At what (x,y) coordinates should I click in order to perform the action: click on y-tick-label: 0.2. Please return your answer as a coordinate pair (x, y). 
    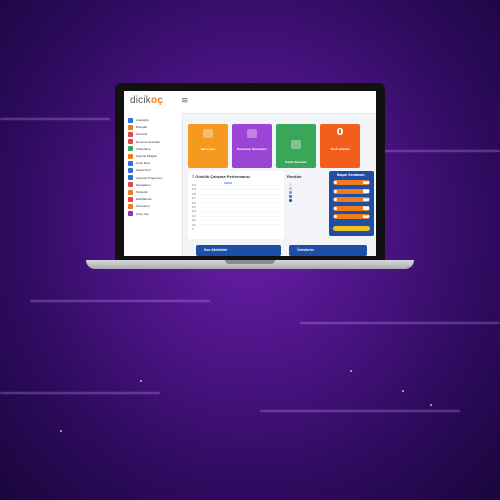
    Looking at the image, I should click on (194, 221).